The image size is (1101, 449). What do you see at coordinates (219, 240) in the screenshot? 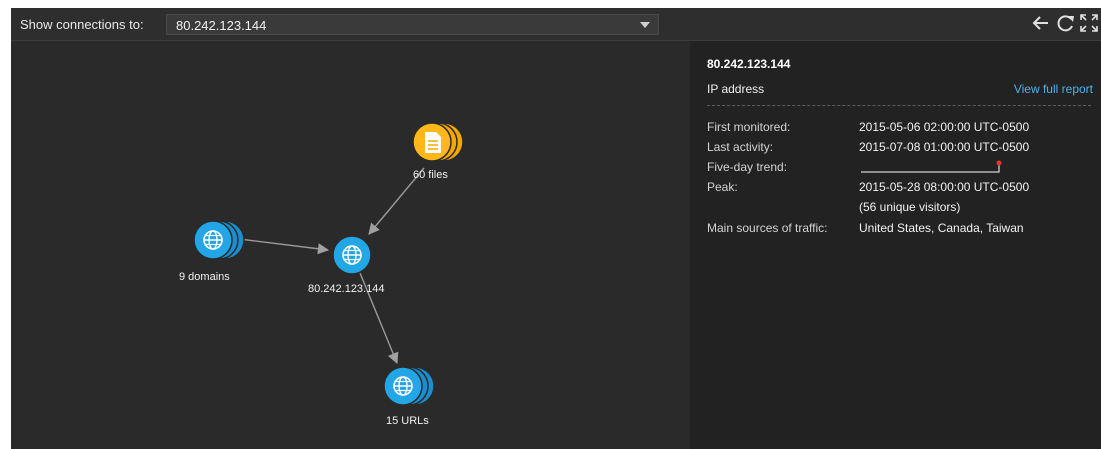
I see `domains-node` at bounding box center [219, 240].